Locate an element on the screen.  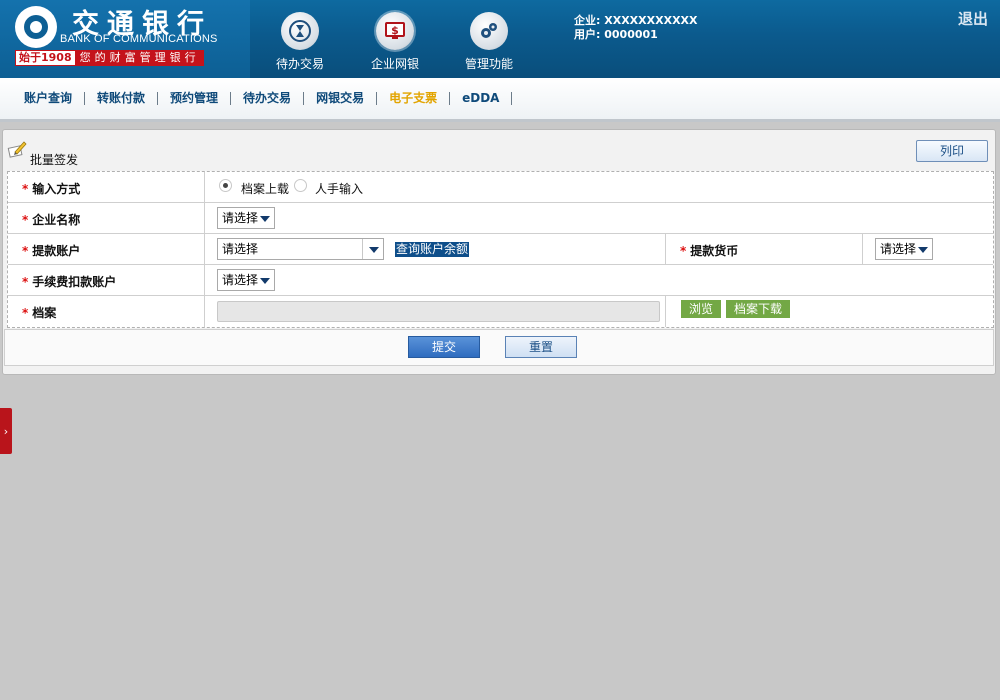
brand-tagline: 始于1908 您的财富管理银行 is located at coordinates (109, 58).